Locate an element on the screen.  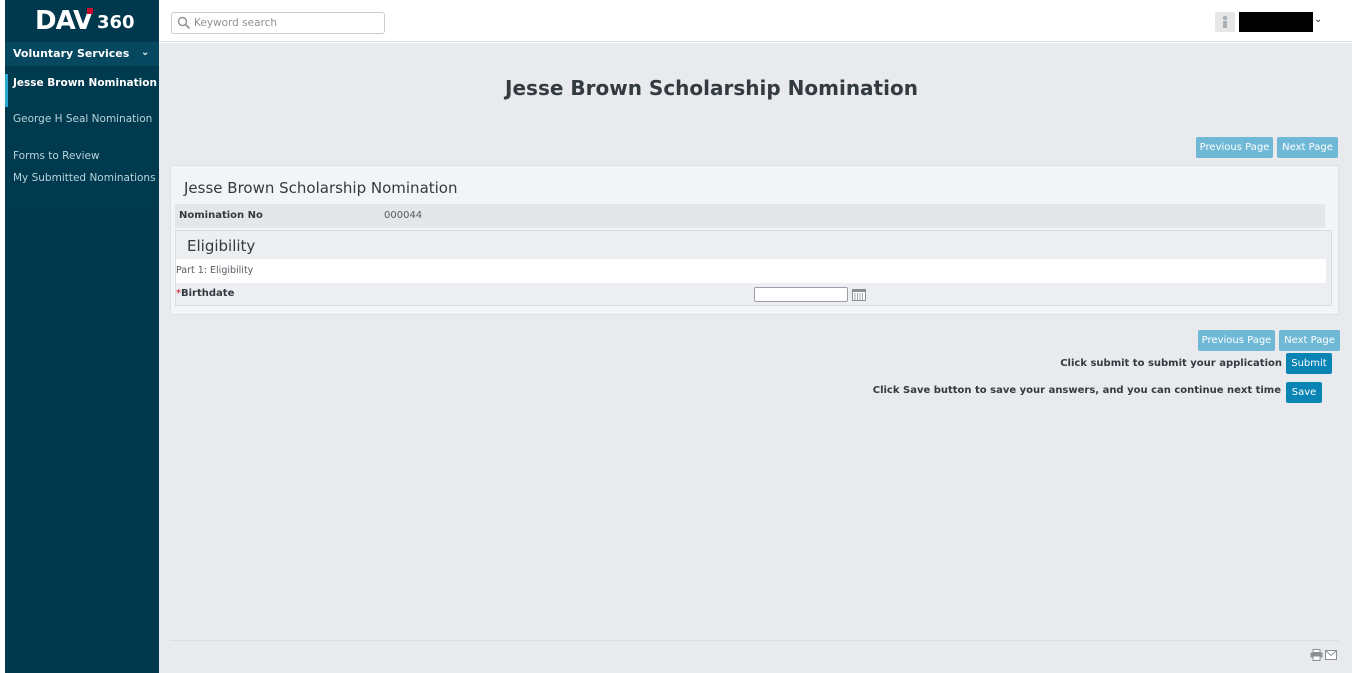
user-name-redacted is located at coordinates (1276, 22).